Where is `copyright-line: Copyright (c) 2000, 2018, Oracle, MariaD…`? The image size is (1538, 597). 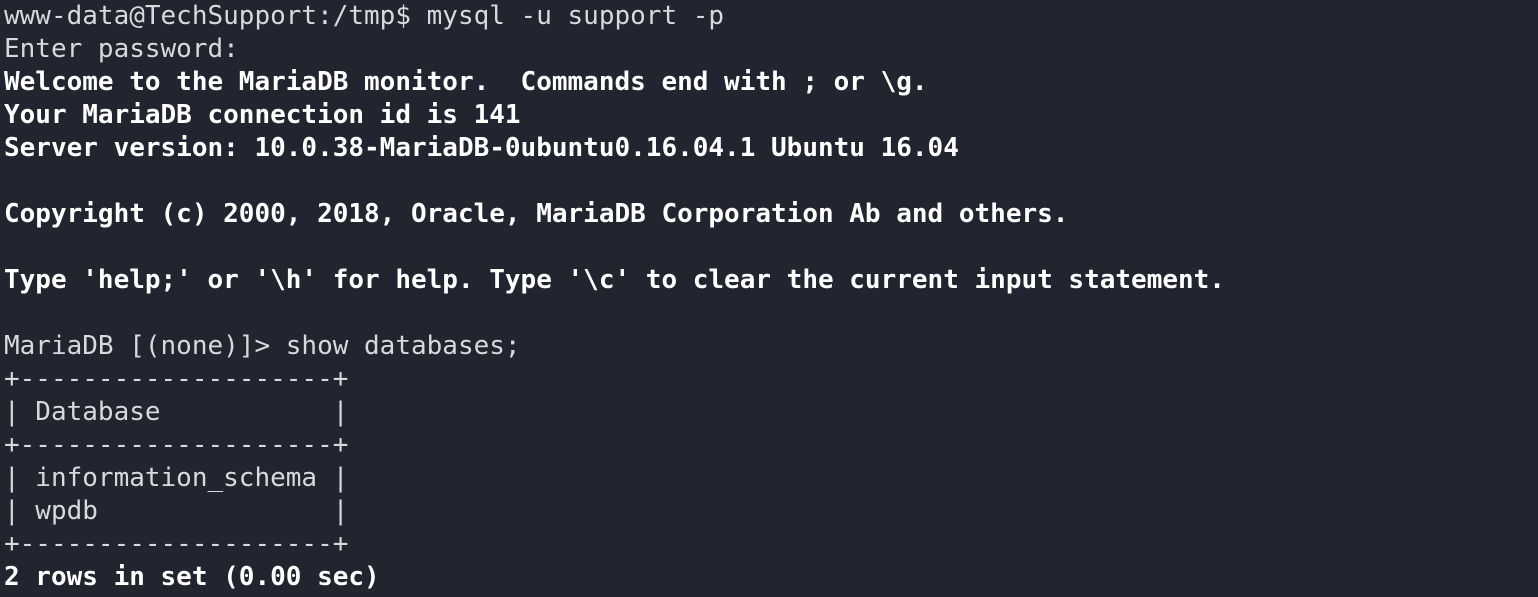
copyright-line: Copyright (c) 2000, 2018, Oracle, MariaD… is located at coordinates (536, 214).